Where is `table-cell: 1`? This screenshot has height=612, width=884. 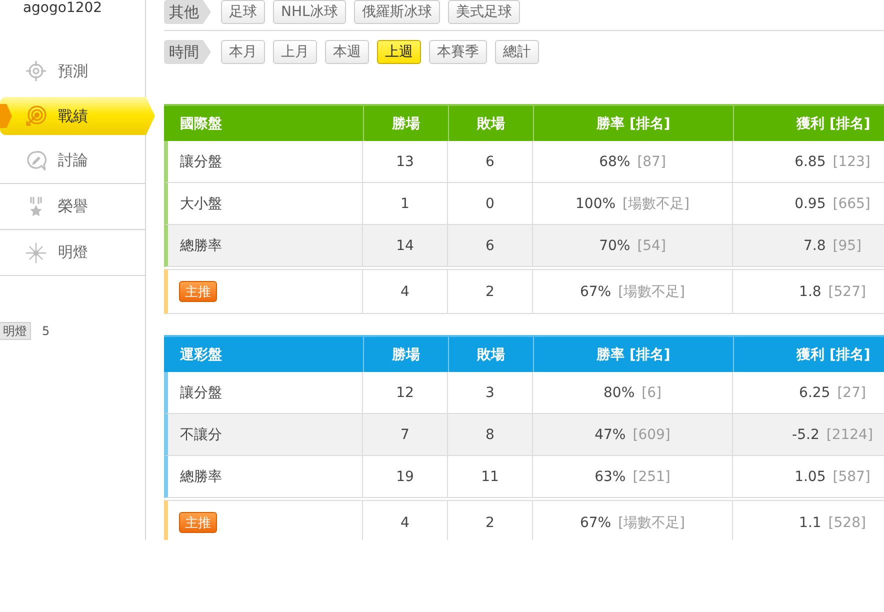
table-cell: 1 is located at coordinates (405, 203).